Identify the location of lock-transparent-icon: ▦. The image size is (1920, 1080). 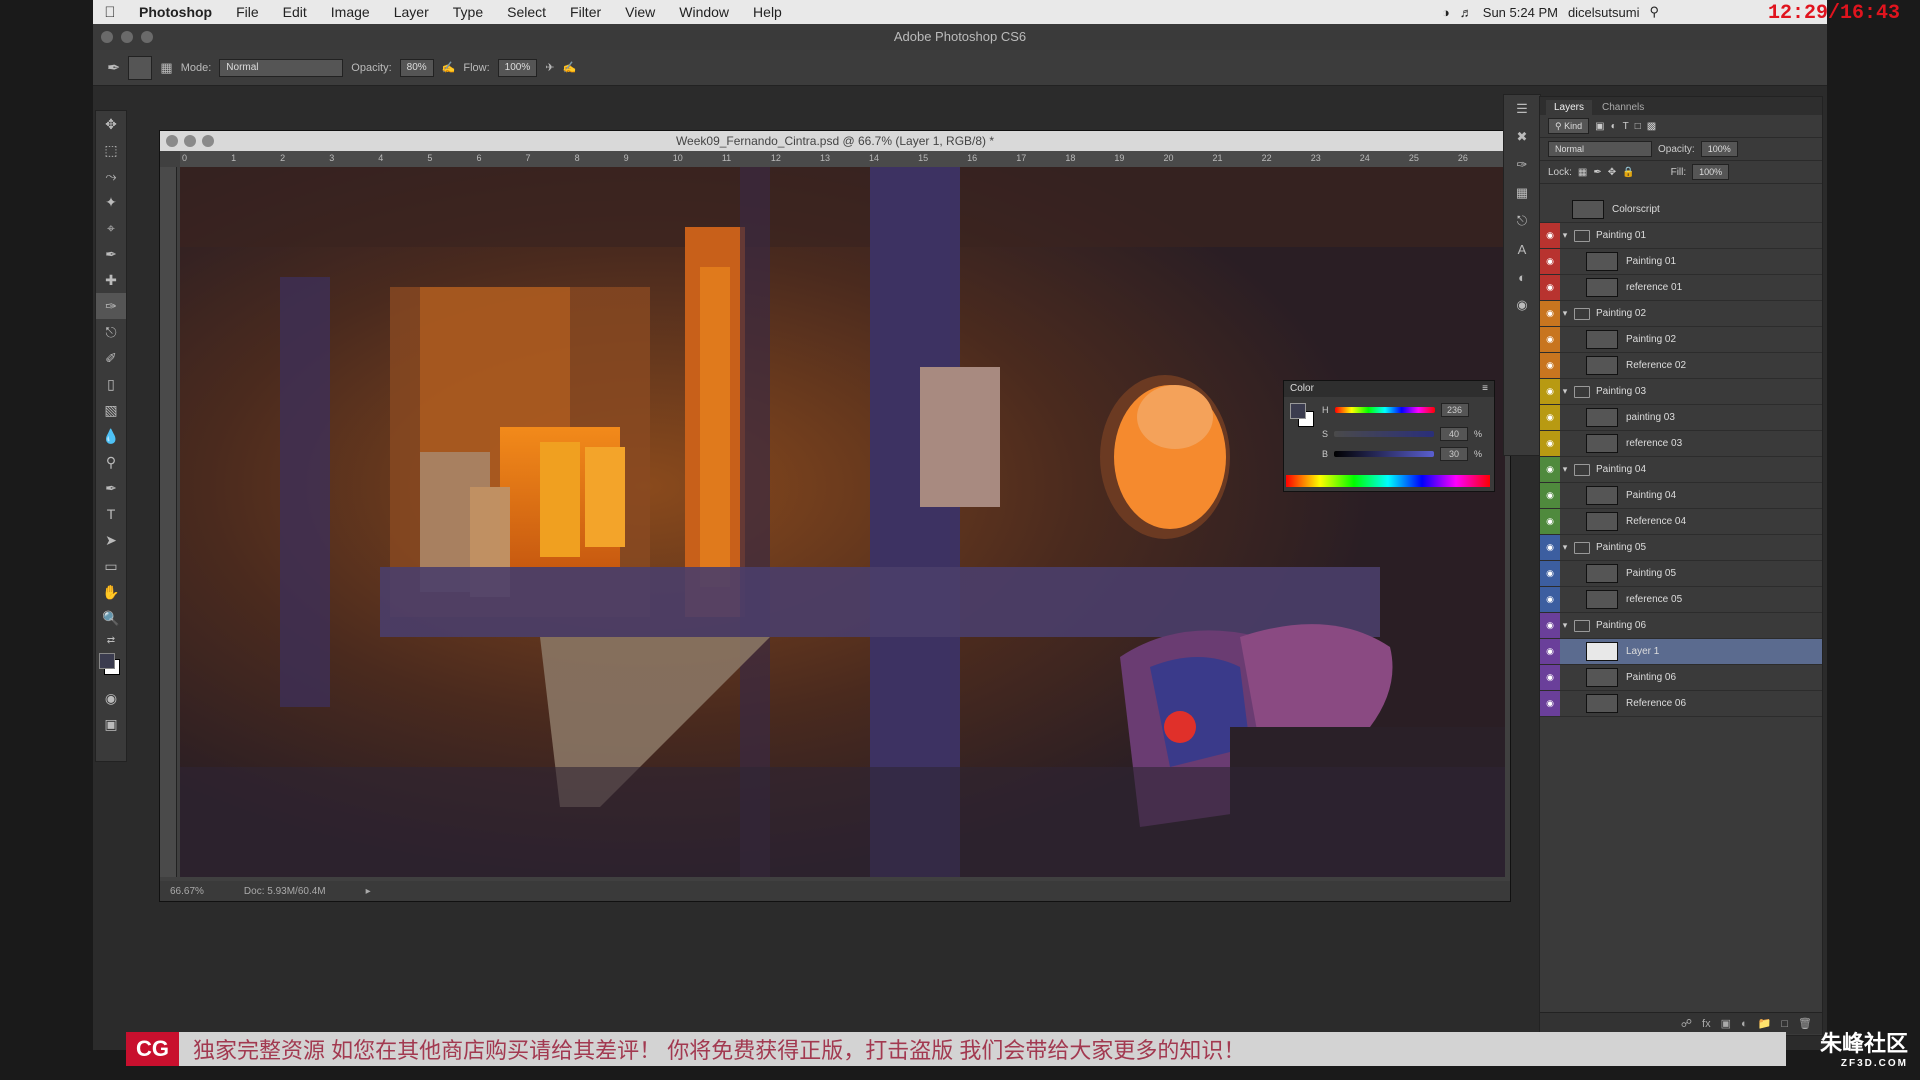
(1582, 172).